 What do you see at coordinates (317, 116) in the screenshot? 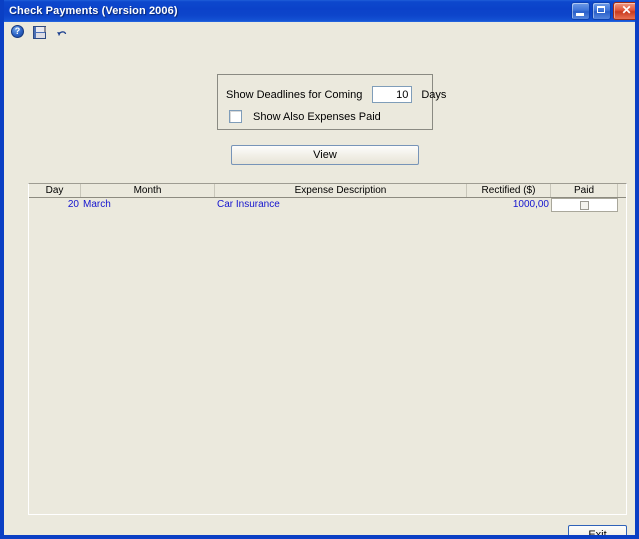
I see `show-paid-label: Show Also Expenses Paid` at bounding box center [317, 116].